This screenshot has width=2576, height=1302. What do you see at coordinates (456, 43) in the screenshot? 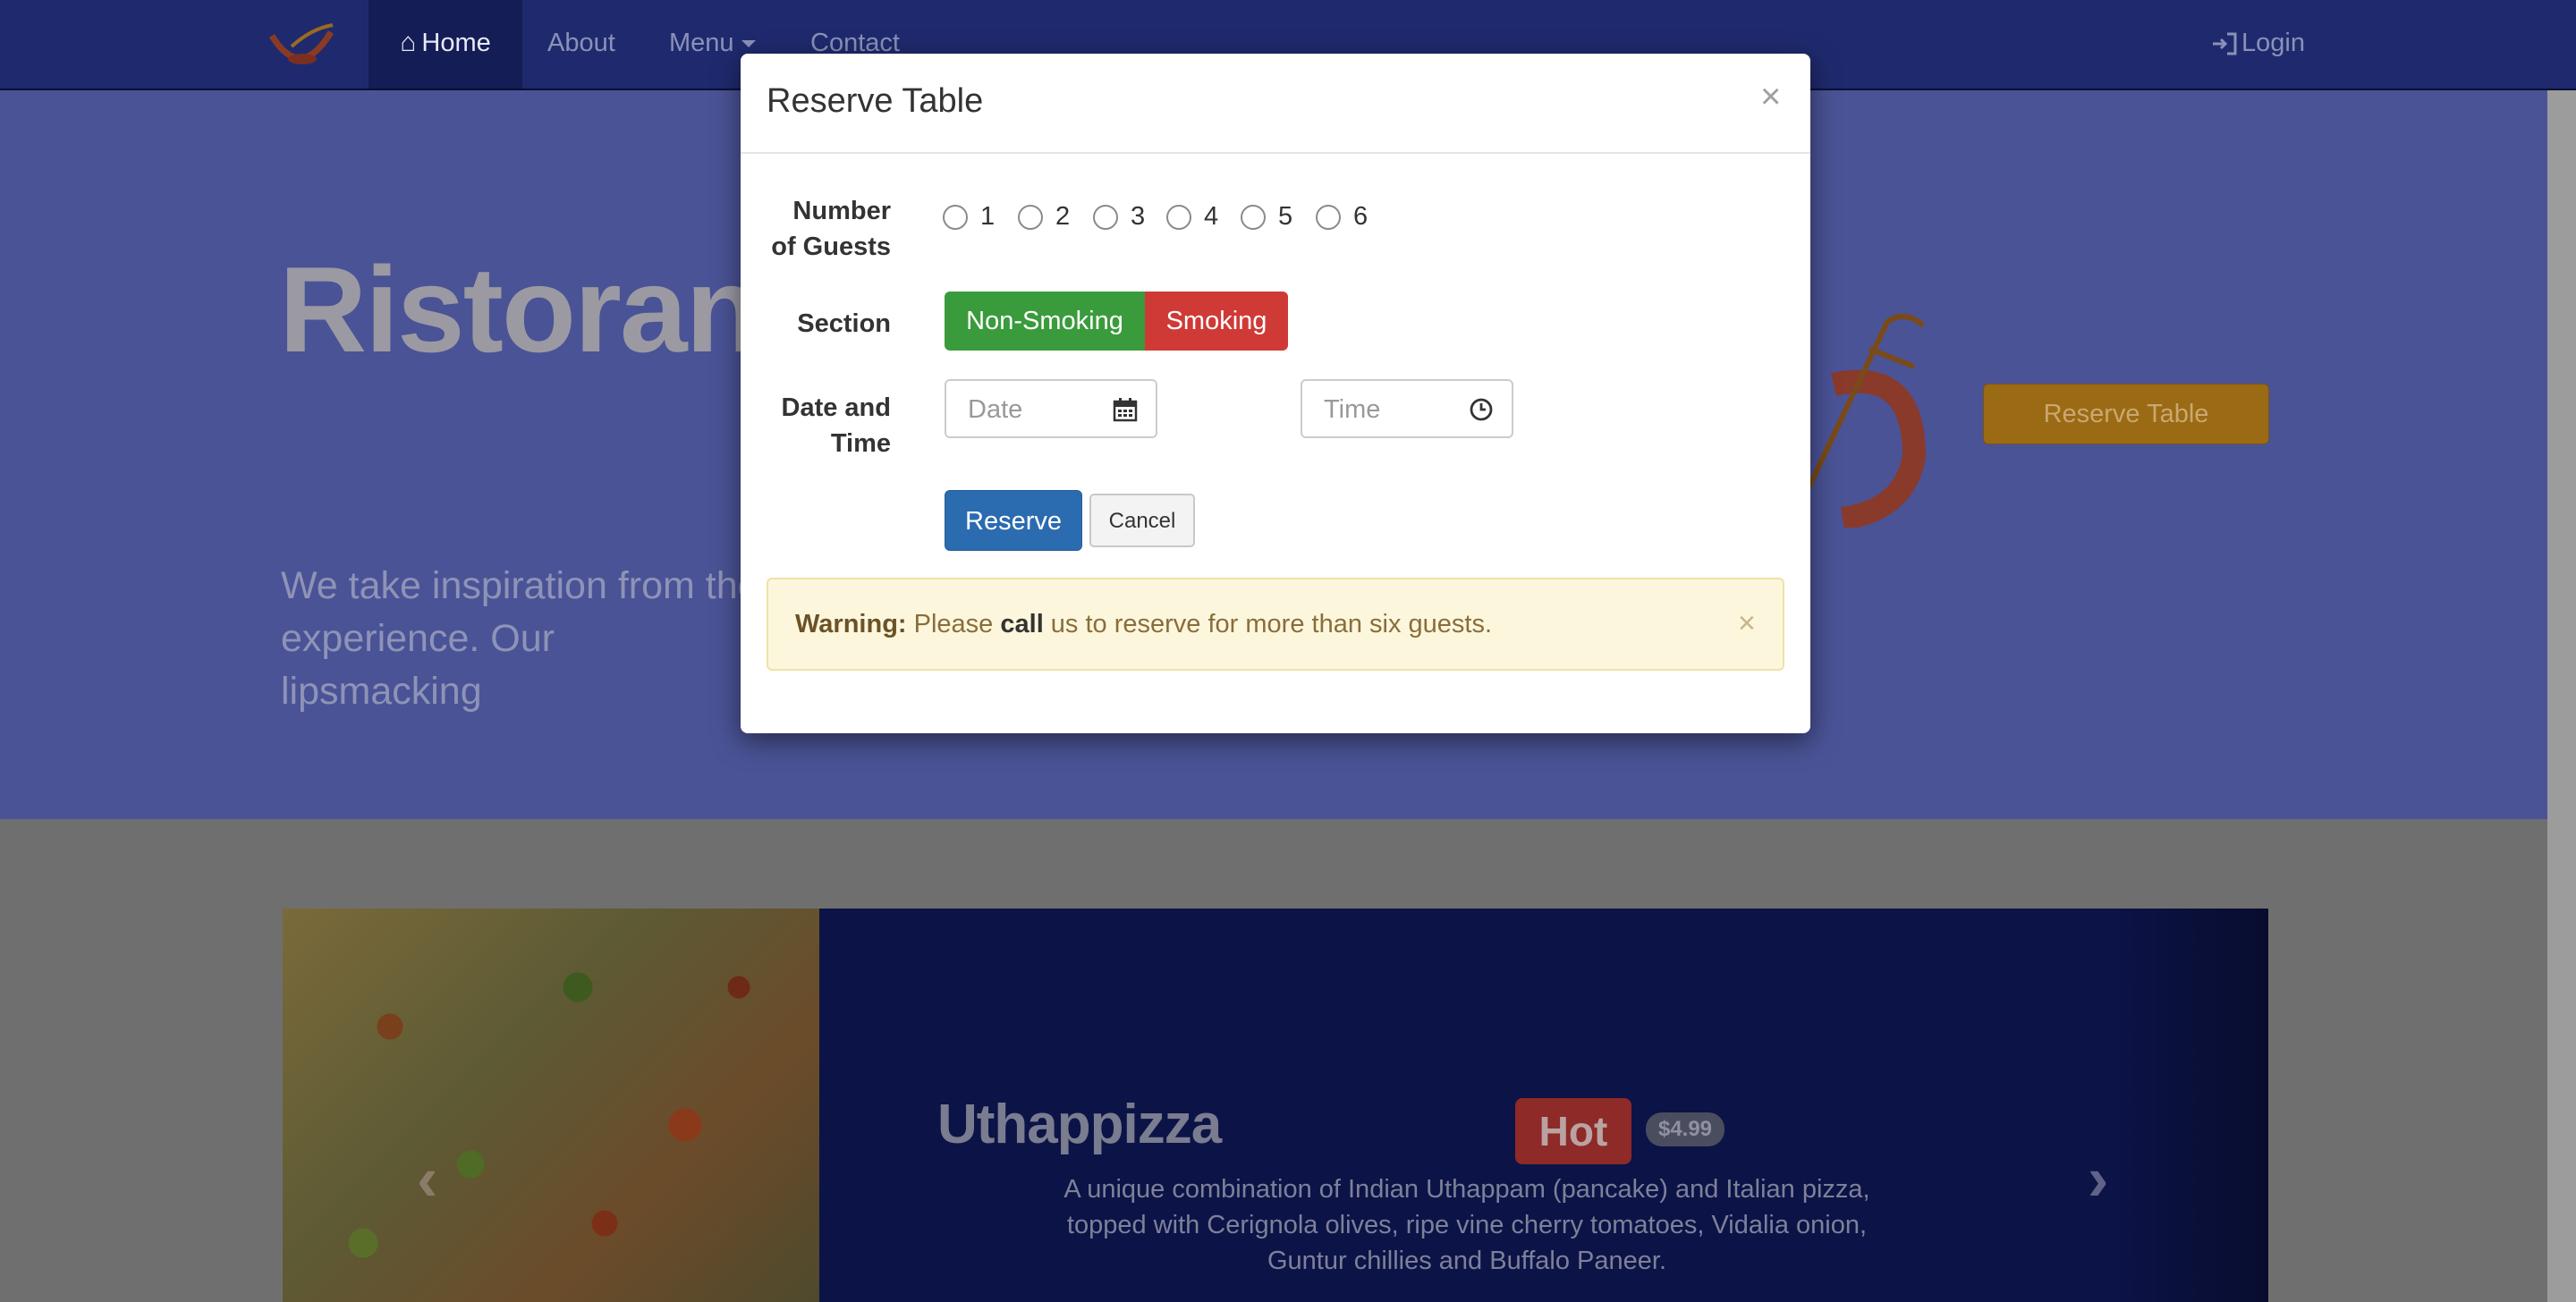
I see `nav-home-label: Home` at bounding box center [456, 43].